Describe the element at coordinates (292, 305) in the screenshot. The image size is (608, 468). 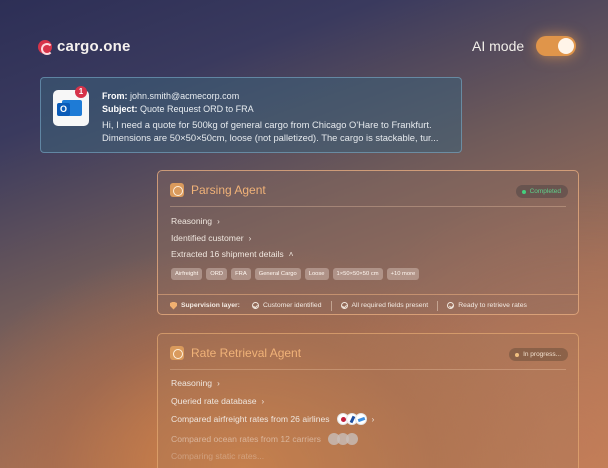
I see `check-label: Customer identified` at that location.